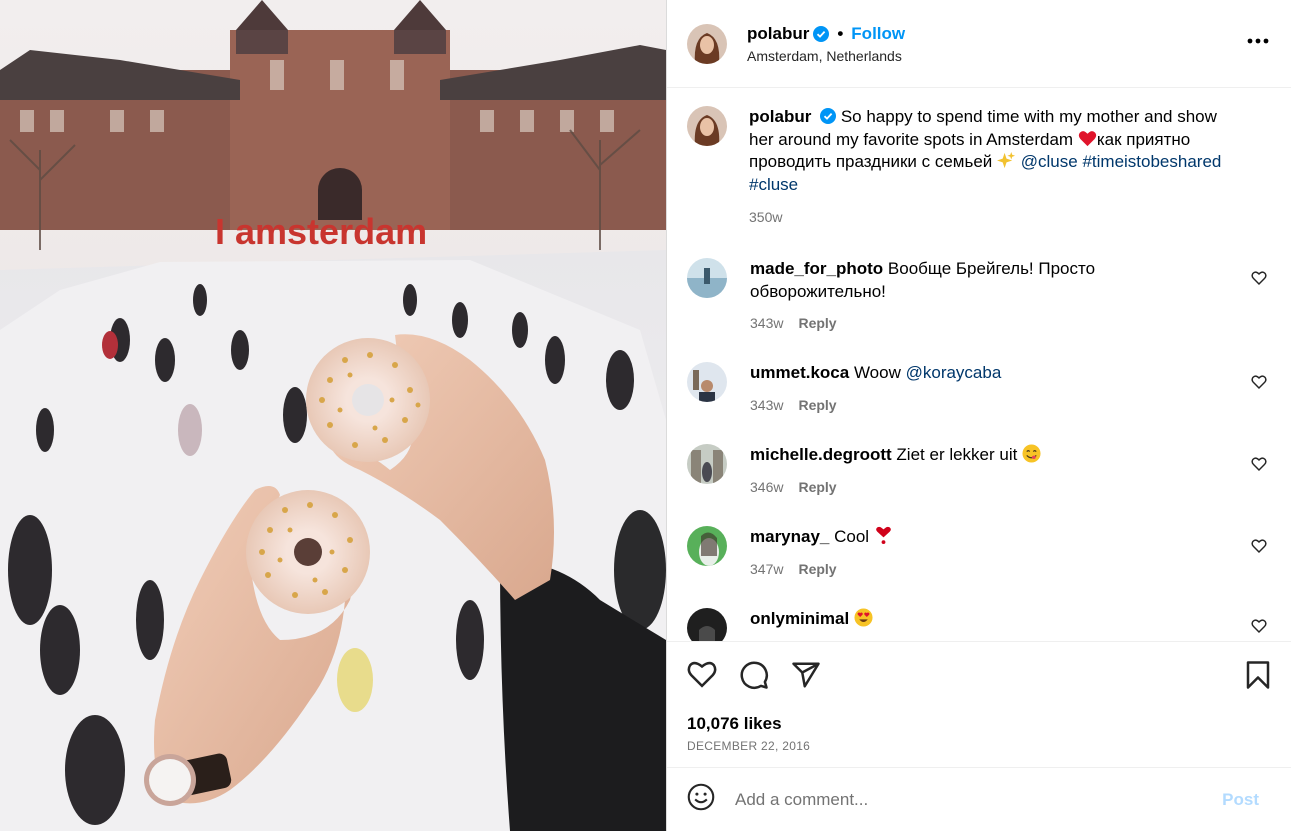 This screenshot has height=831, width=1291. Describe the element at coordinates (799, 618) in the screenshot. I see `comment-username: onlyminimal` at that location.